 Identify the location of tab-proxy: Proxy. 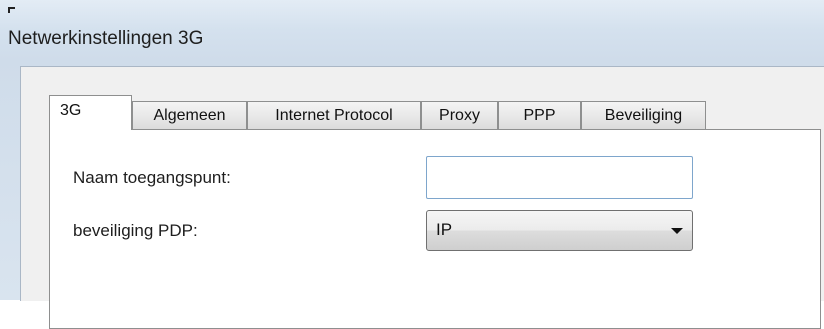
(459, 115).